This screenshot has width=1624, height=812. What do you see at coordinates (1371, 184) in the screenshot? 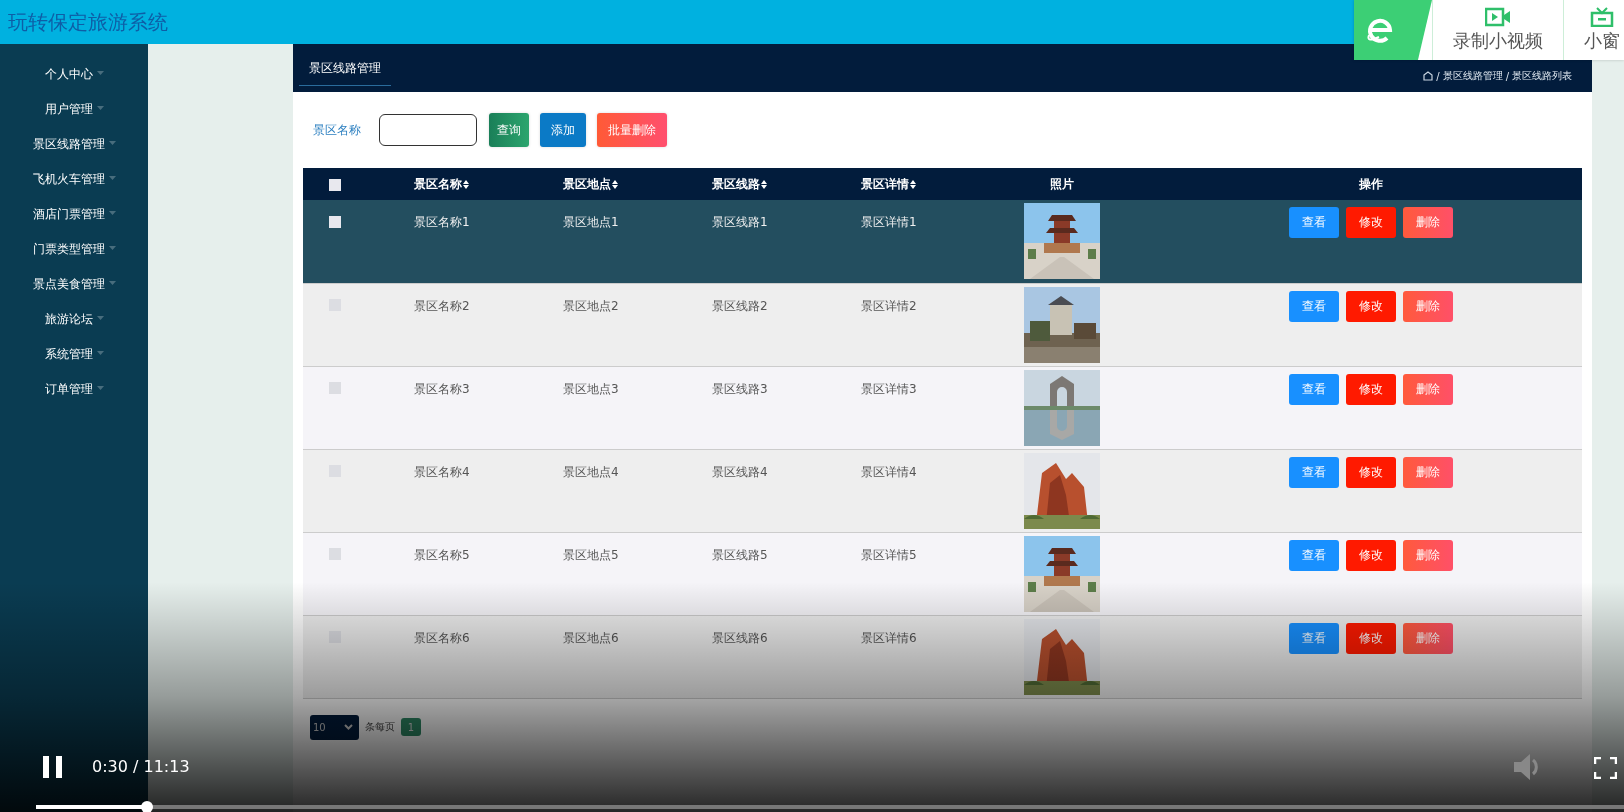
I see `column-header: 操作` at bounding box center [1371, 184].